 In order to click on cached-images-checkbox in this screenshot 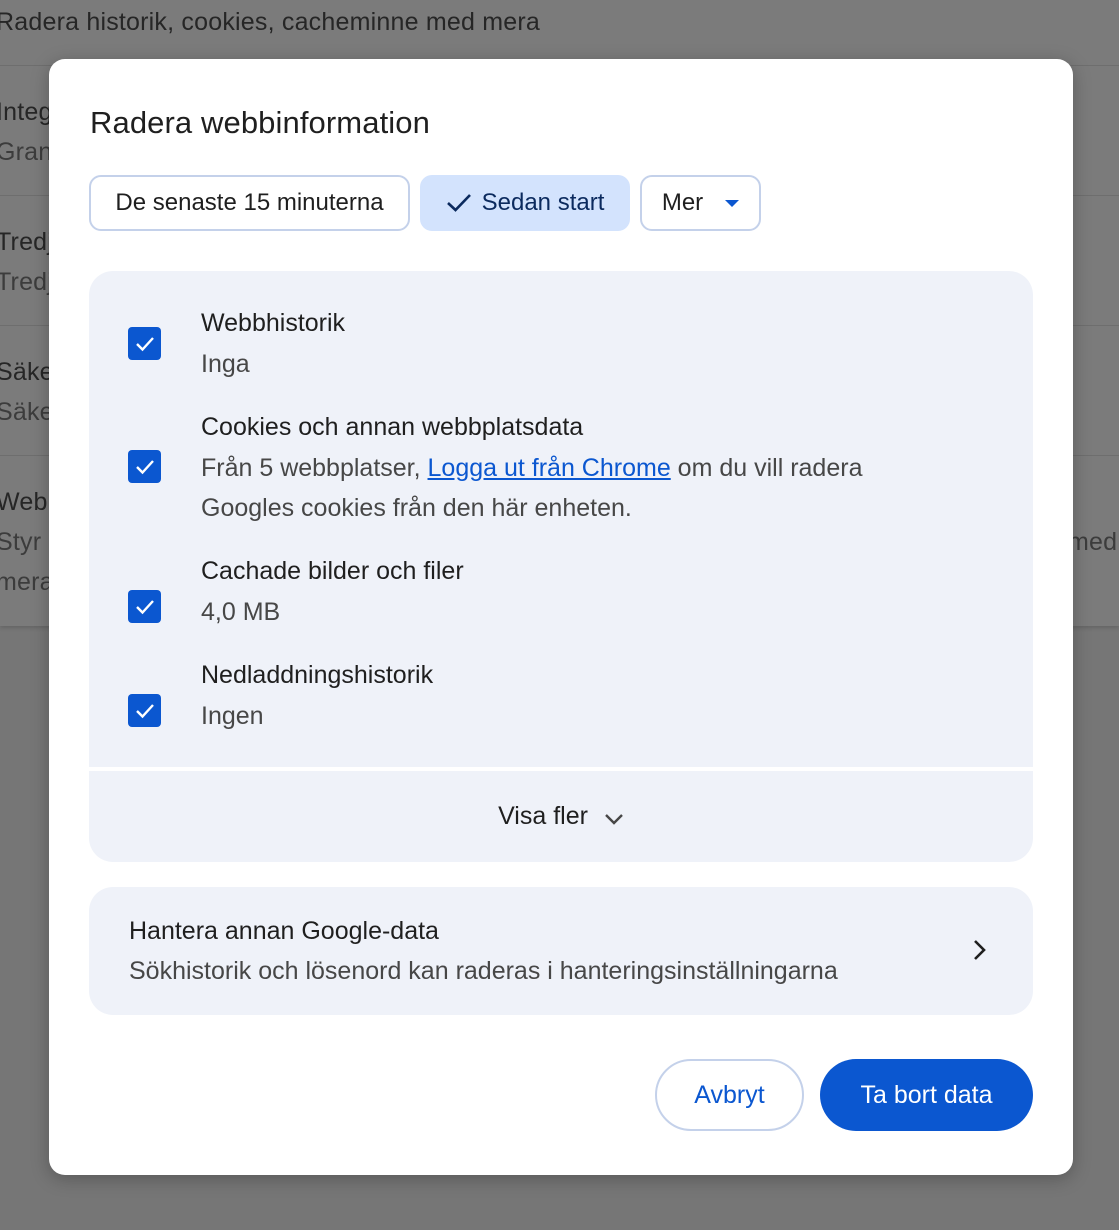, I will do `click(144, 606)`.